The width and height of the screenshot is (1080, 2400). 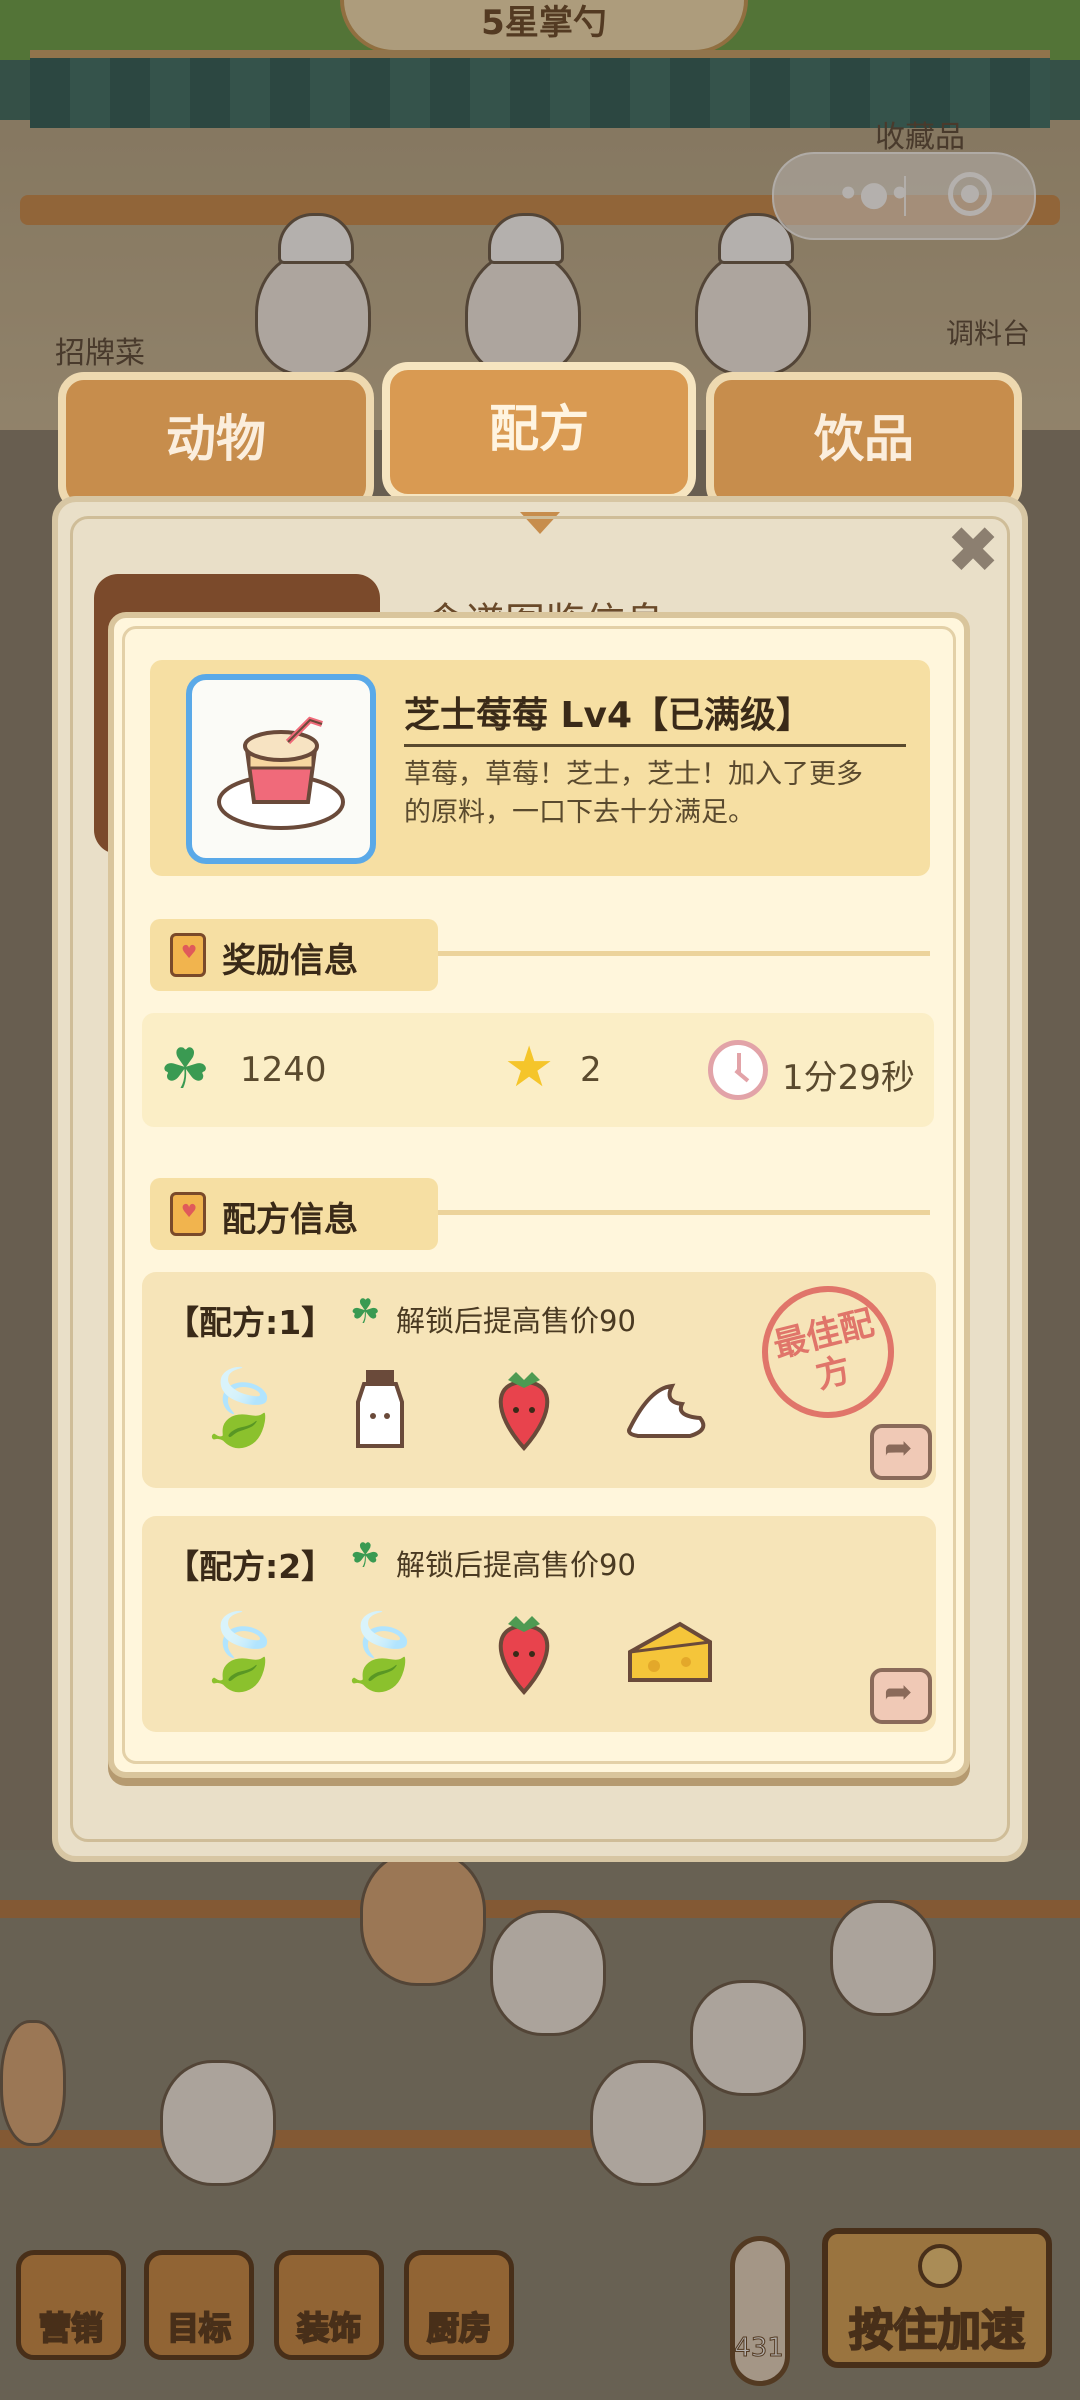 What do you see at coordinates (973, 551) in the screenshot?
I see `close-icon: ✖` at bounding box center [973, 551].